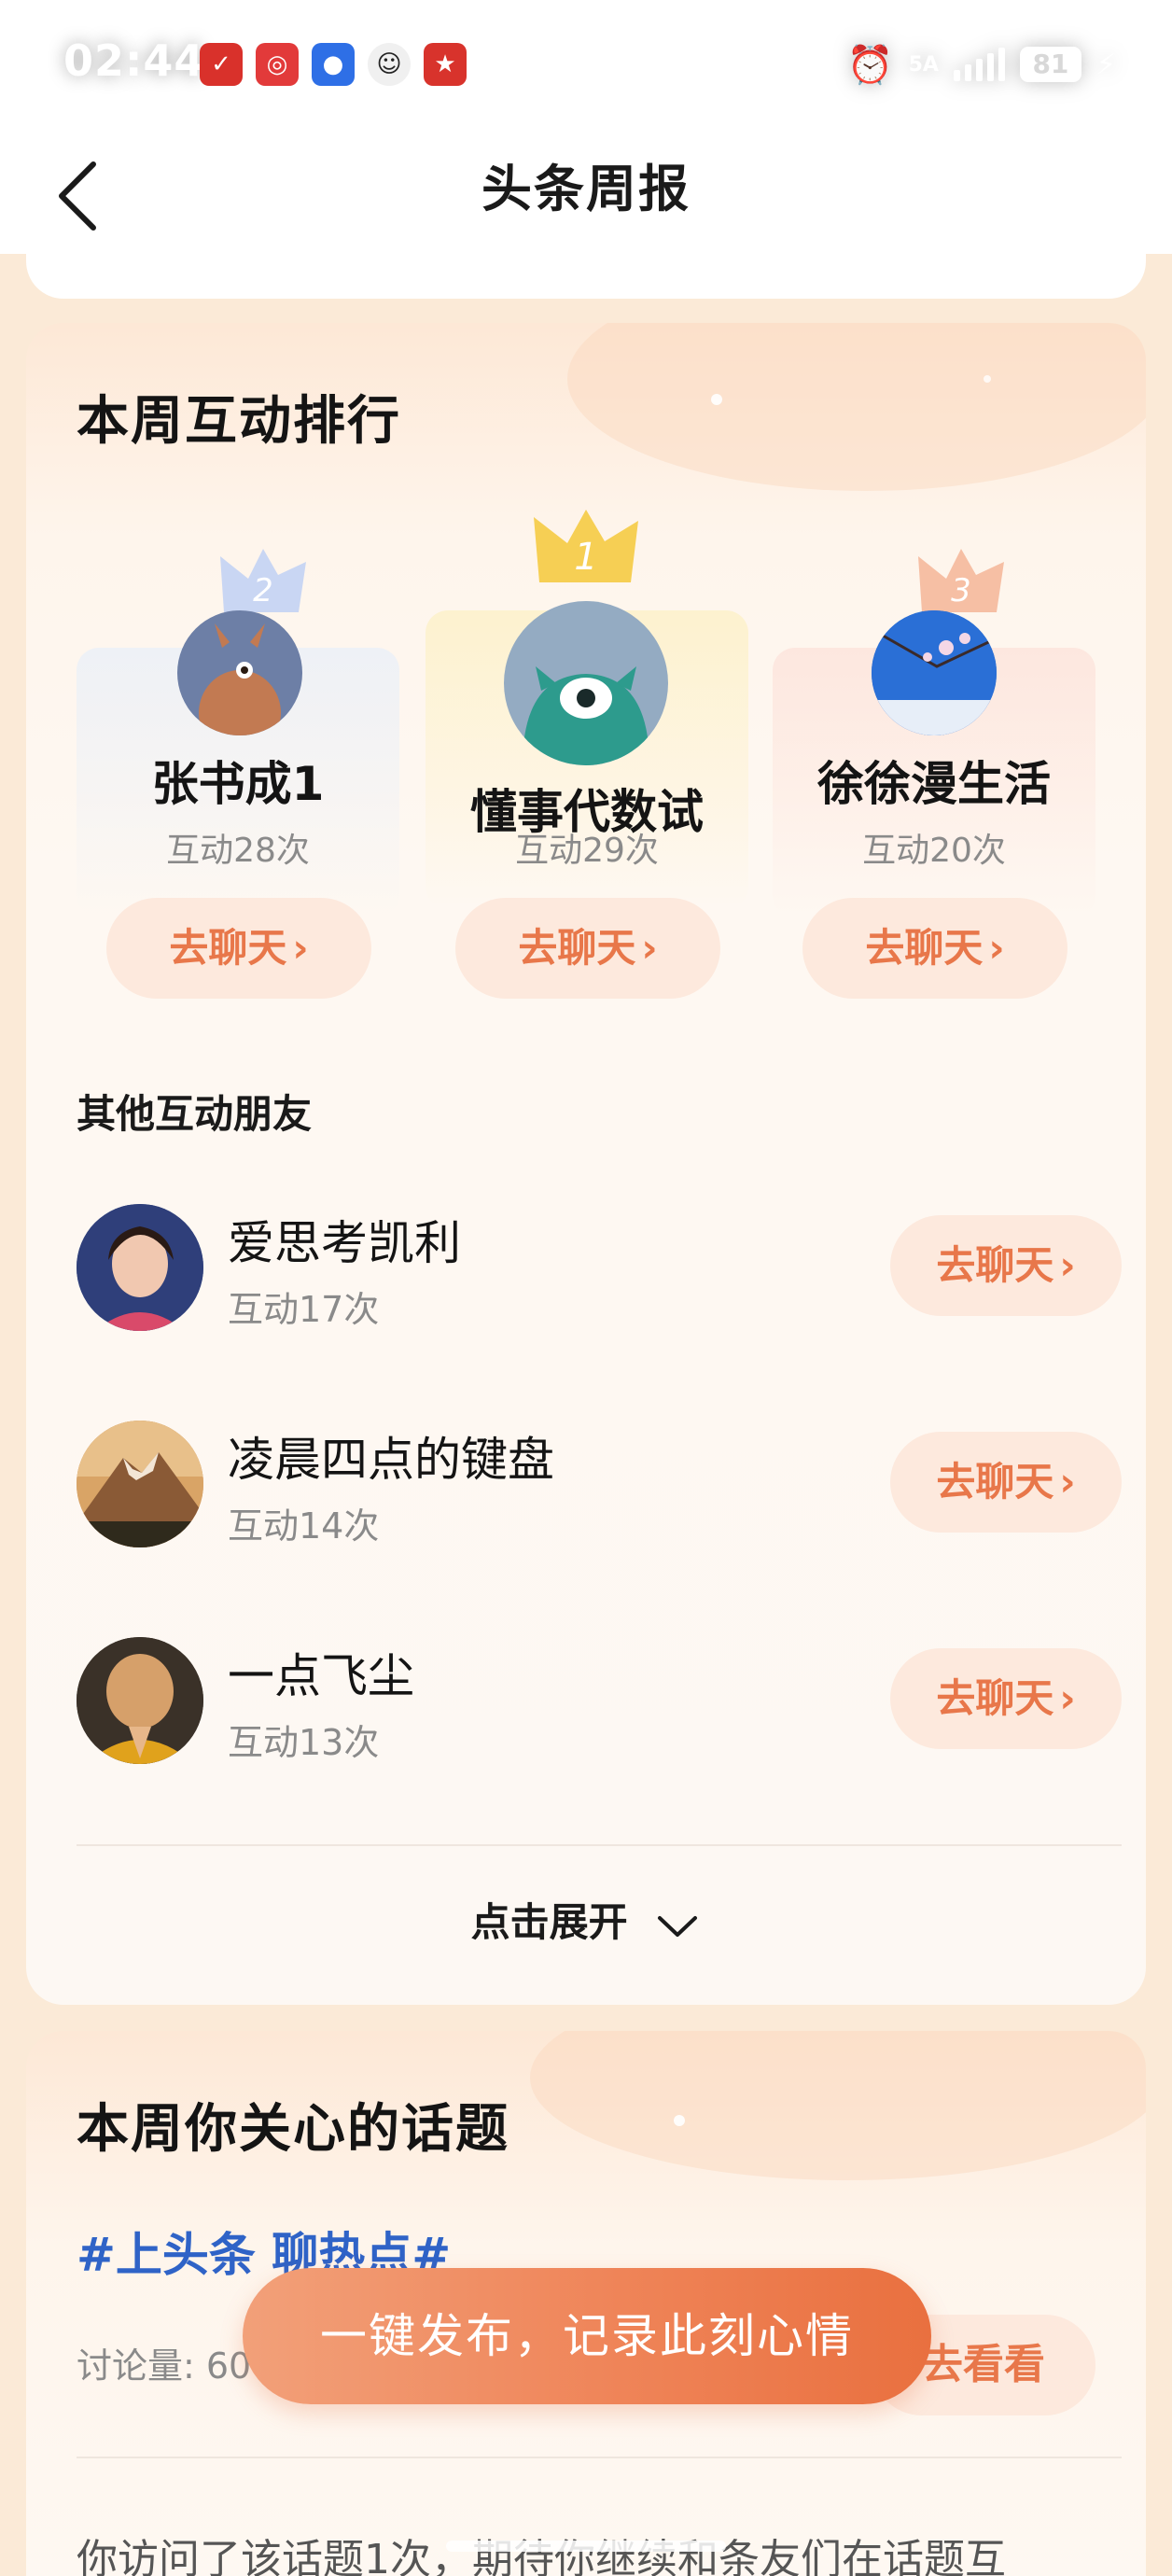 The width and height of the screenshot is (1172, 2576). What do you see at coordinates (587, 2336) in the screenshot?
I see `quick-publish-button: 一键发布，记录此刻心情` at bounding box center [587, 2336].